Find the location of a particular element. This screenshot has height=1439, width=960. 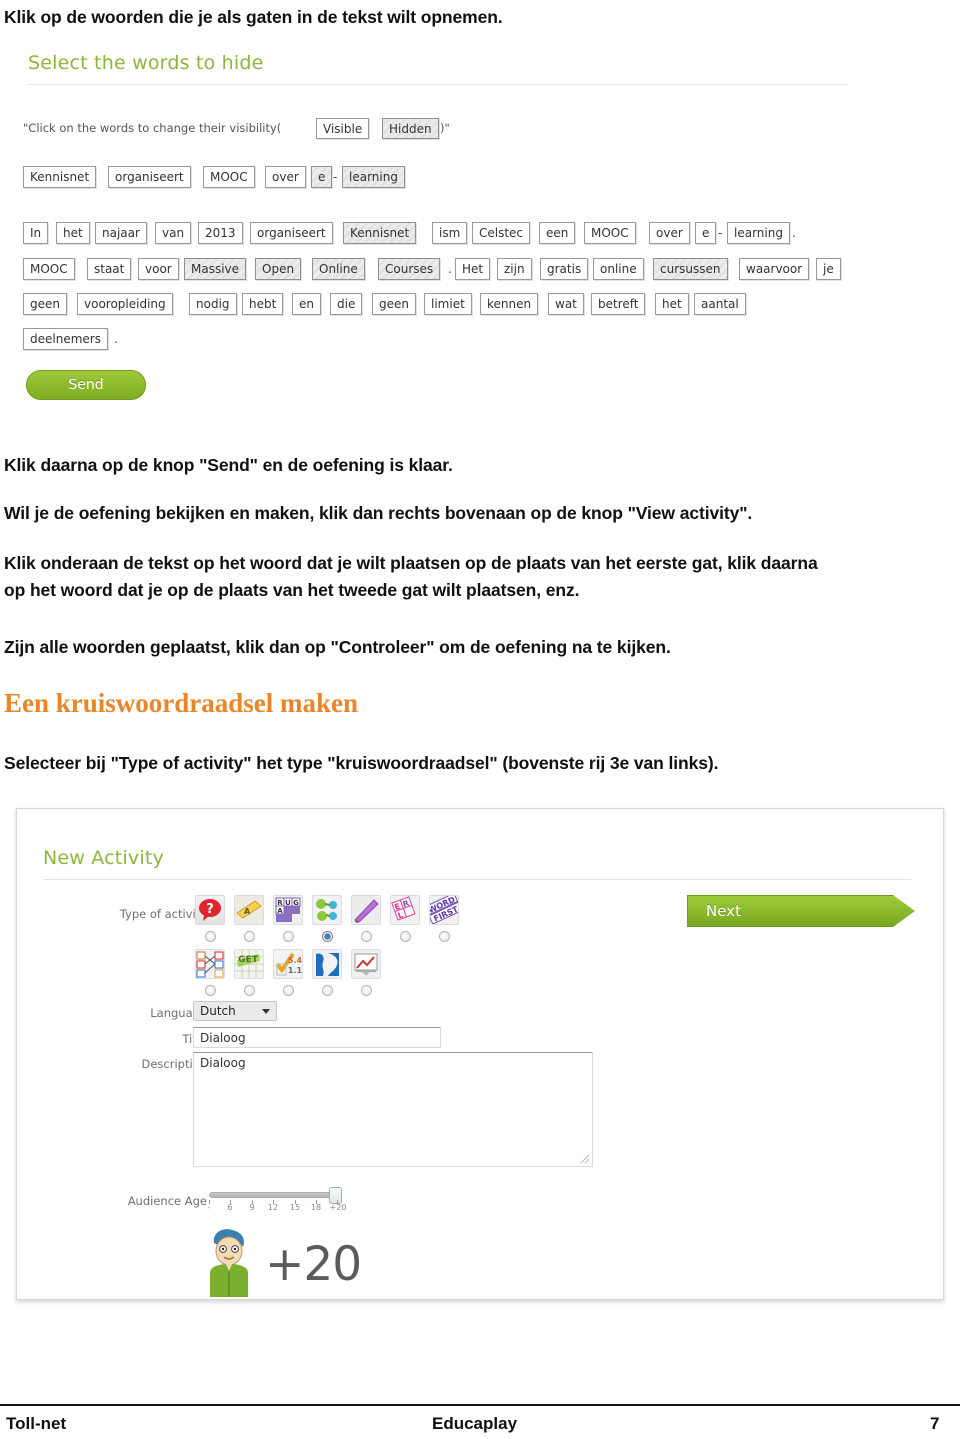

word-chip: staat is located at coordinates (109, 269).